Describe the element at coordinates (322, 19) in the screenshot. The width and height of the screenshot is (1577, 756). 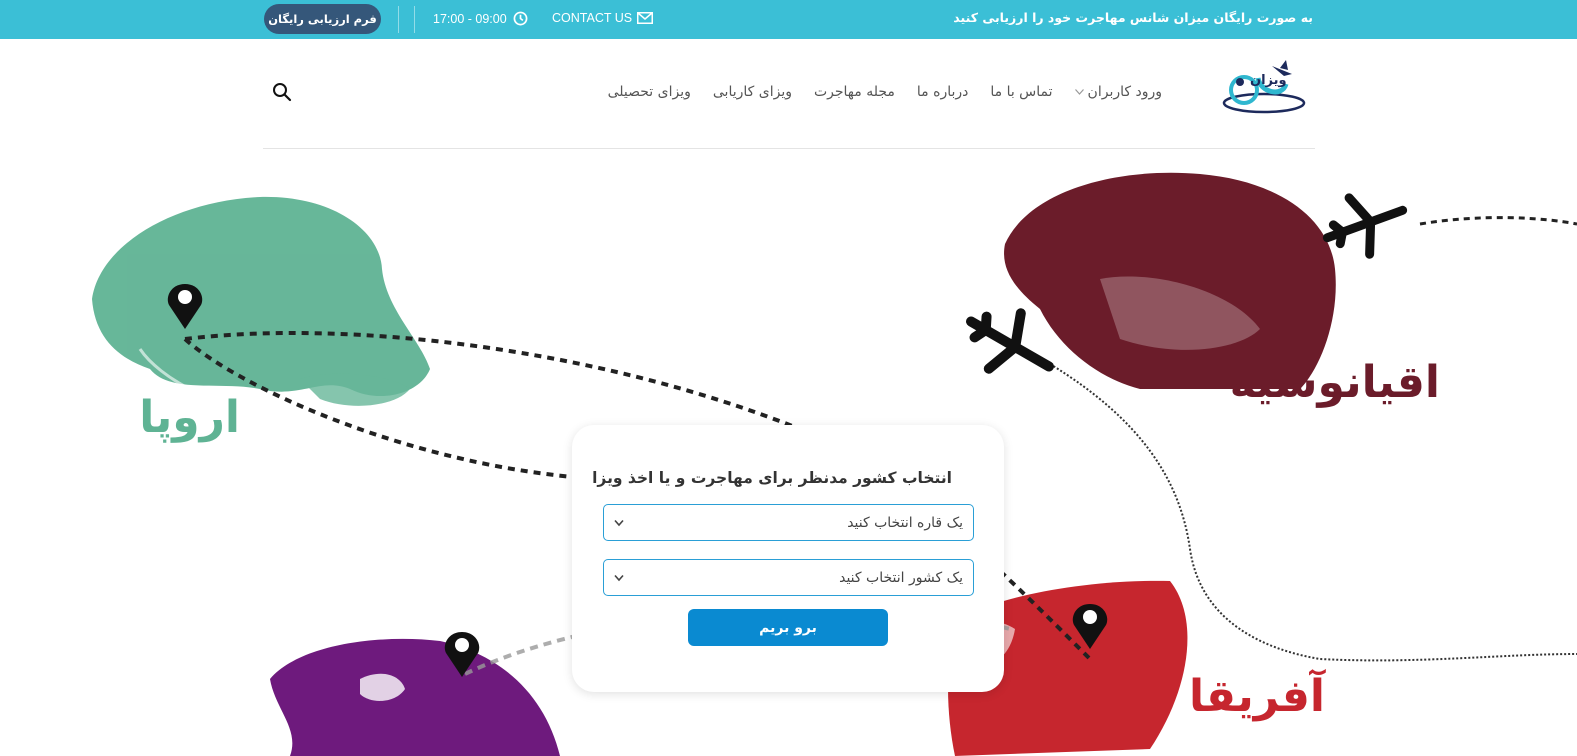
I see `free-assessment-button: فرم ارزیابی رایگان` at that location.